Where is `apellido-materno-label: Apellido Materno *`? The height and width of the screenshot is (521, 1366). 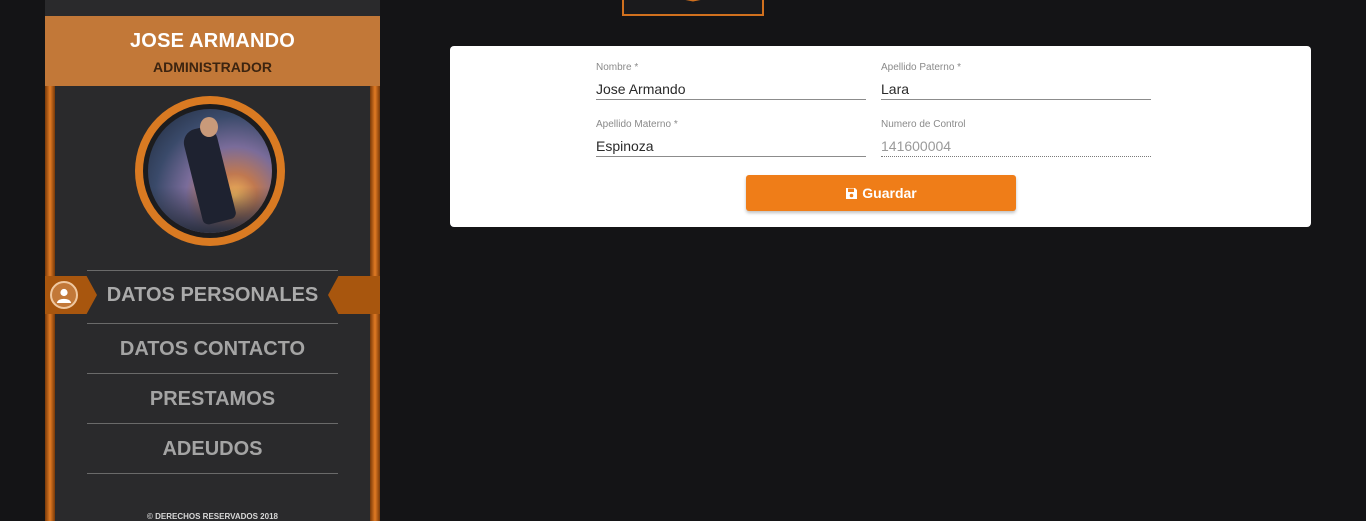
apellido-materno-label: Apellido Materno * is located at coordinates (637, 124).